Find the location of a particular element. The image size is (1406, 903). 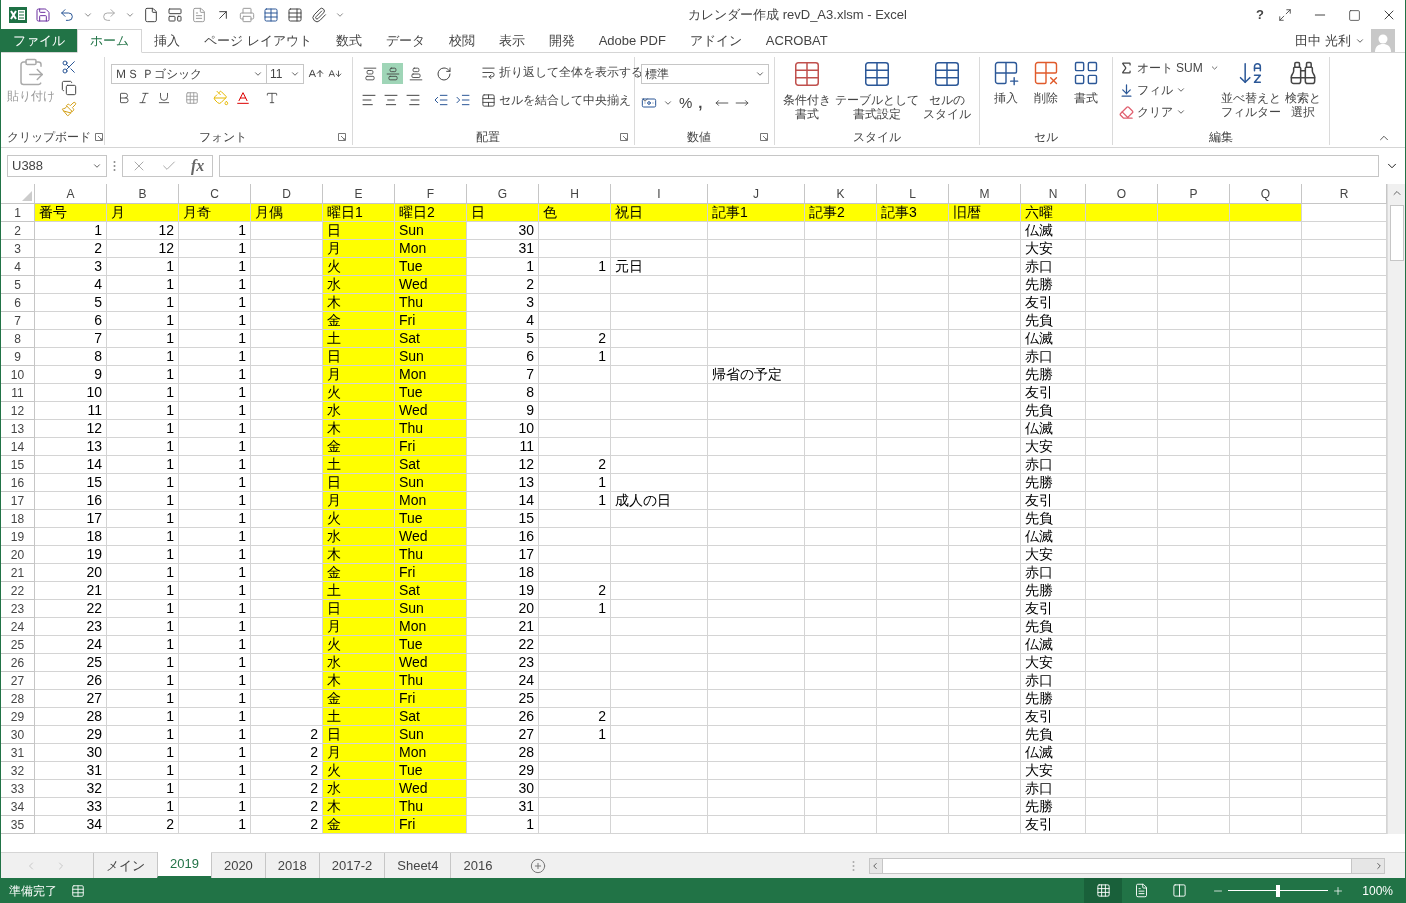

font-name-field: ＭＳ Ｐゴシック is located at coordinates (189, 74).